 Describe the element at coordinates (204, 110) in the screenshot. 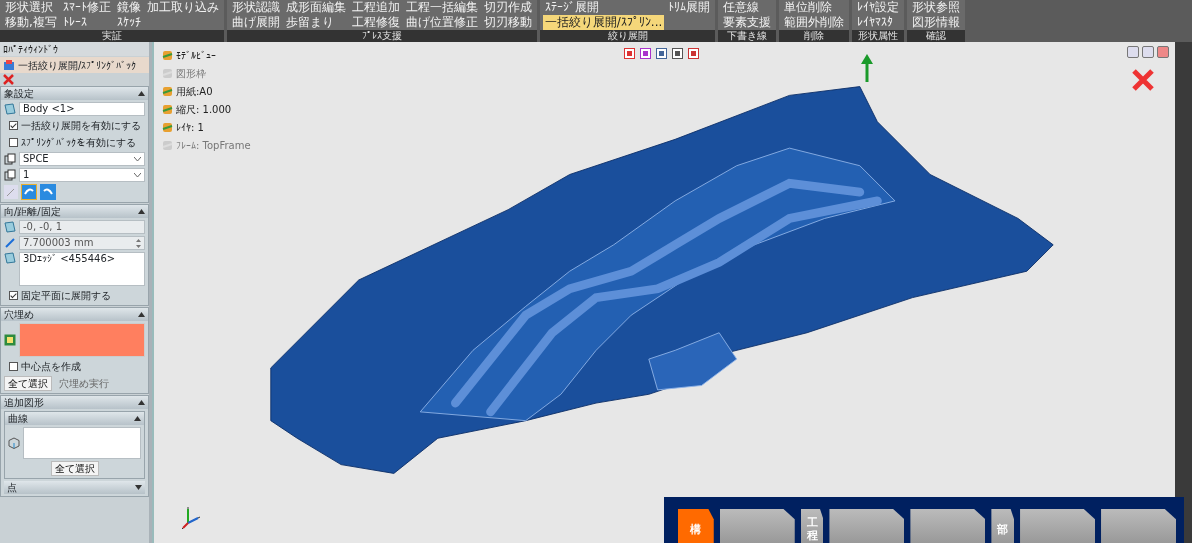

I see `view-info-label: 縮尺: 1.000` at that location.